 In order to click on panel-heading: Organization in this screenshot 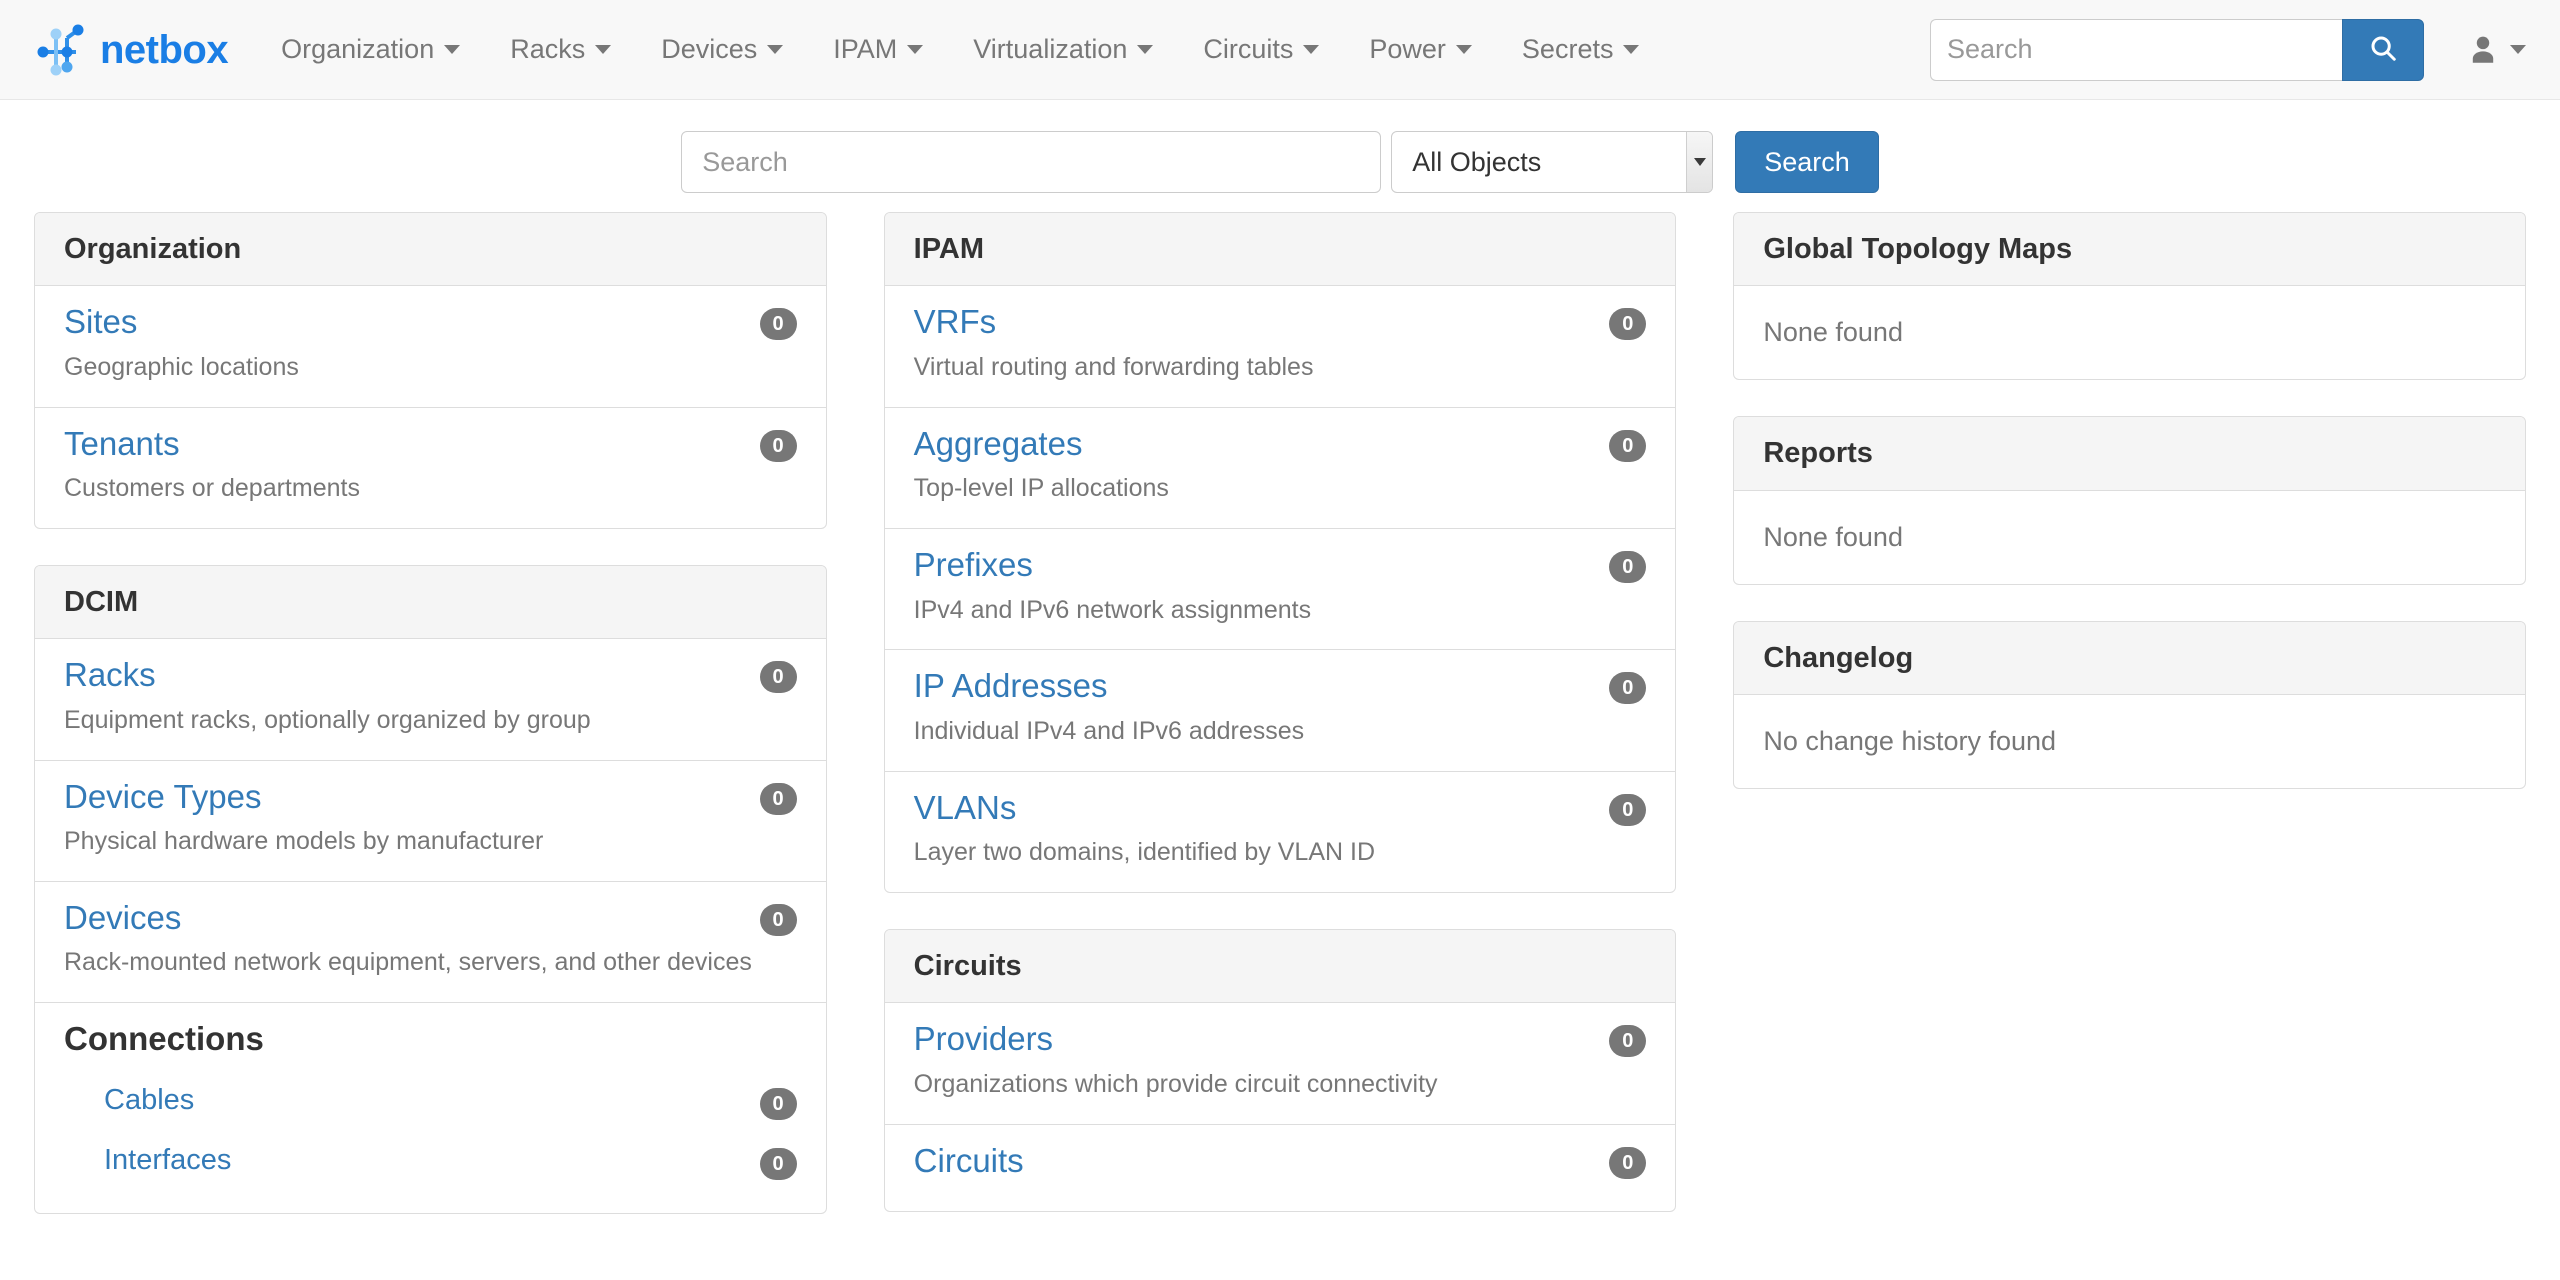, I will do `click(430, 250)`.